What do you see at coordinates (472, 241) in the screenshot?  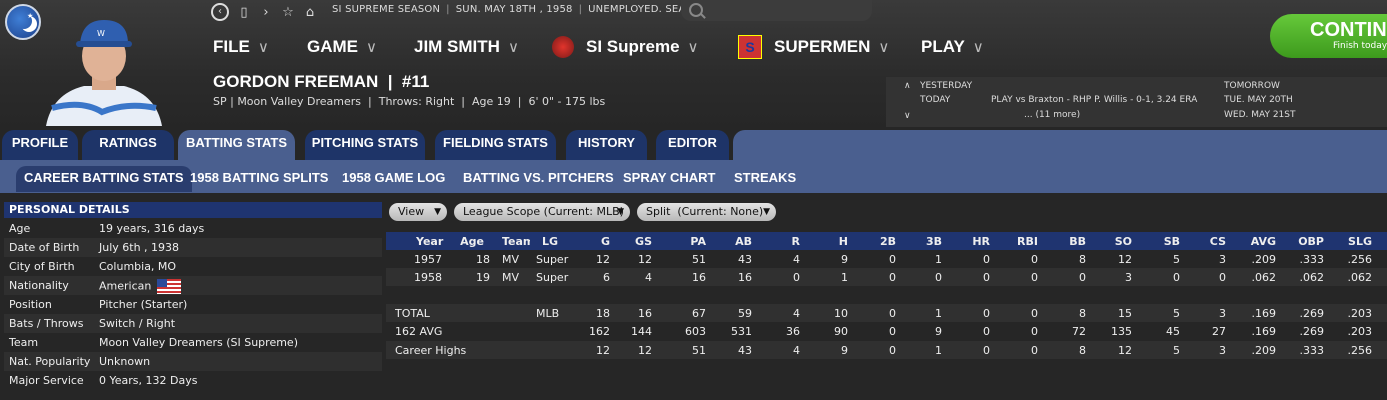 I see `column-header: Age` at bounding box center [472, 241].